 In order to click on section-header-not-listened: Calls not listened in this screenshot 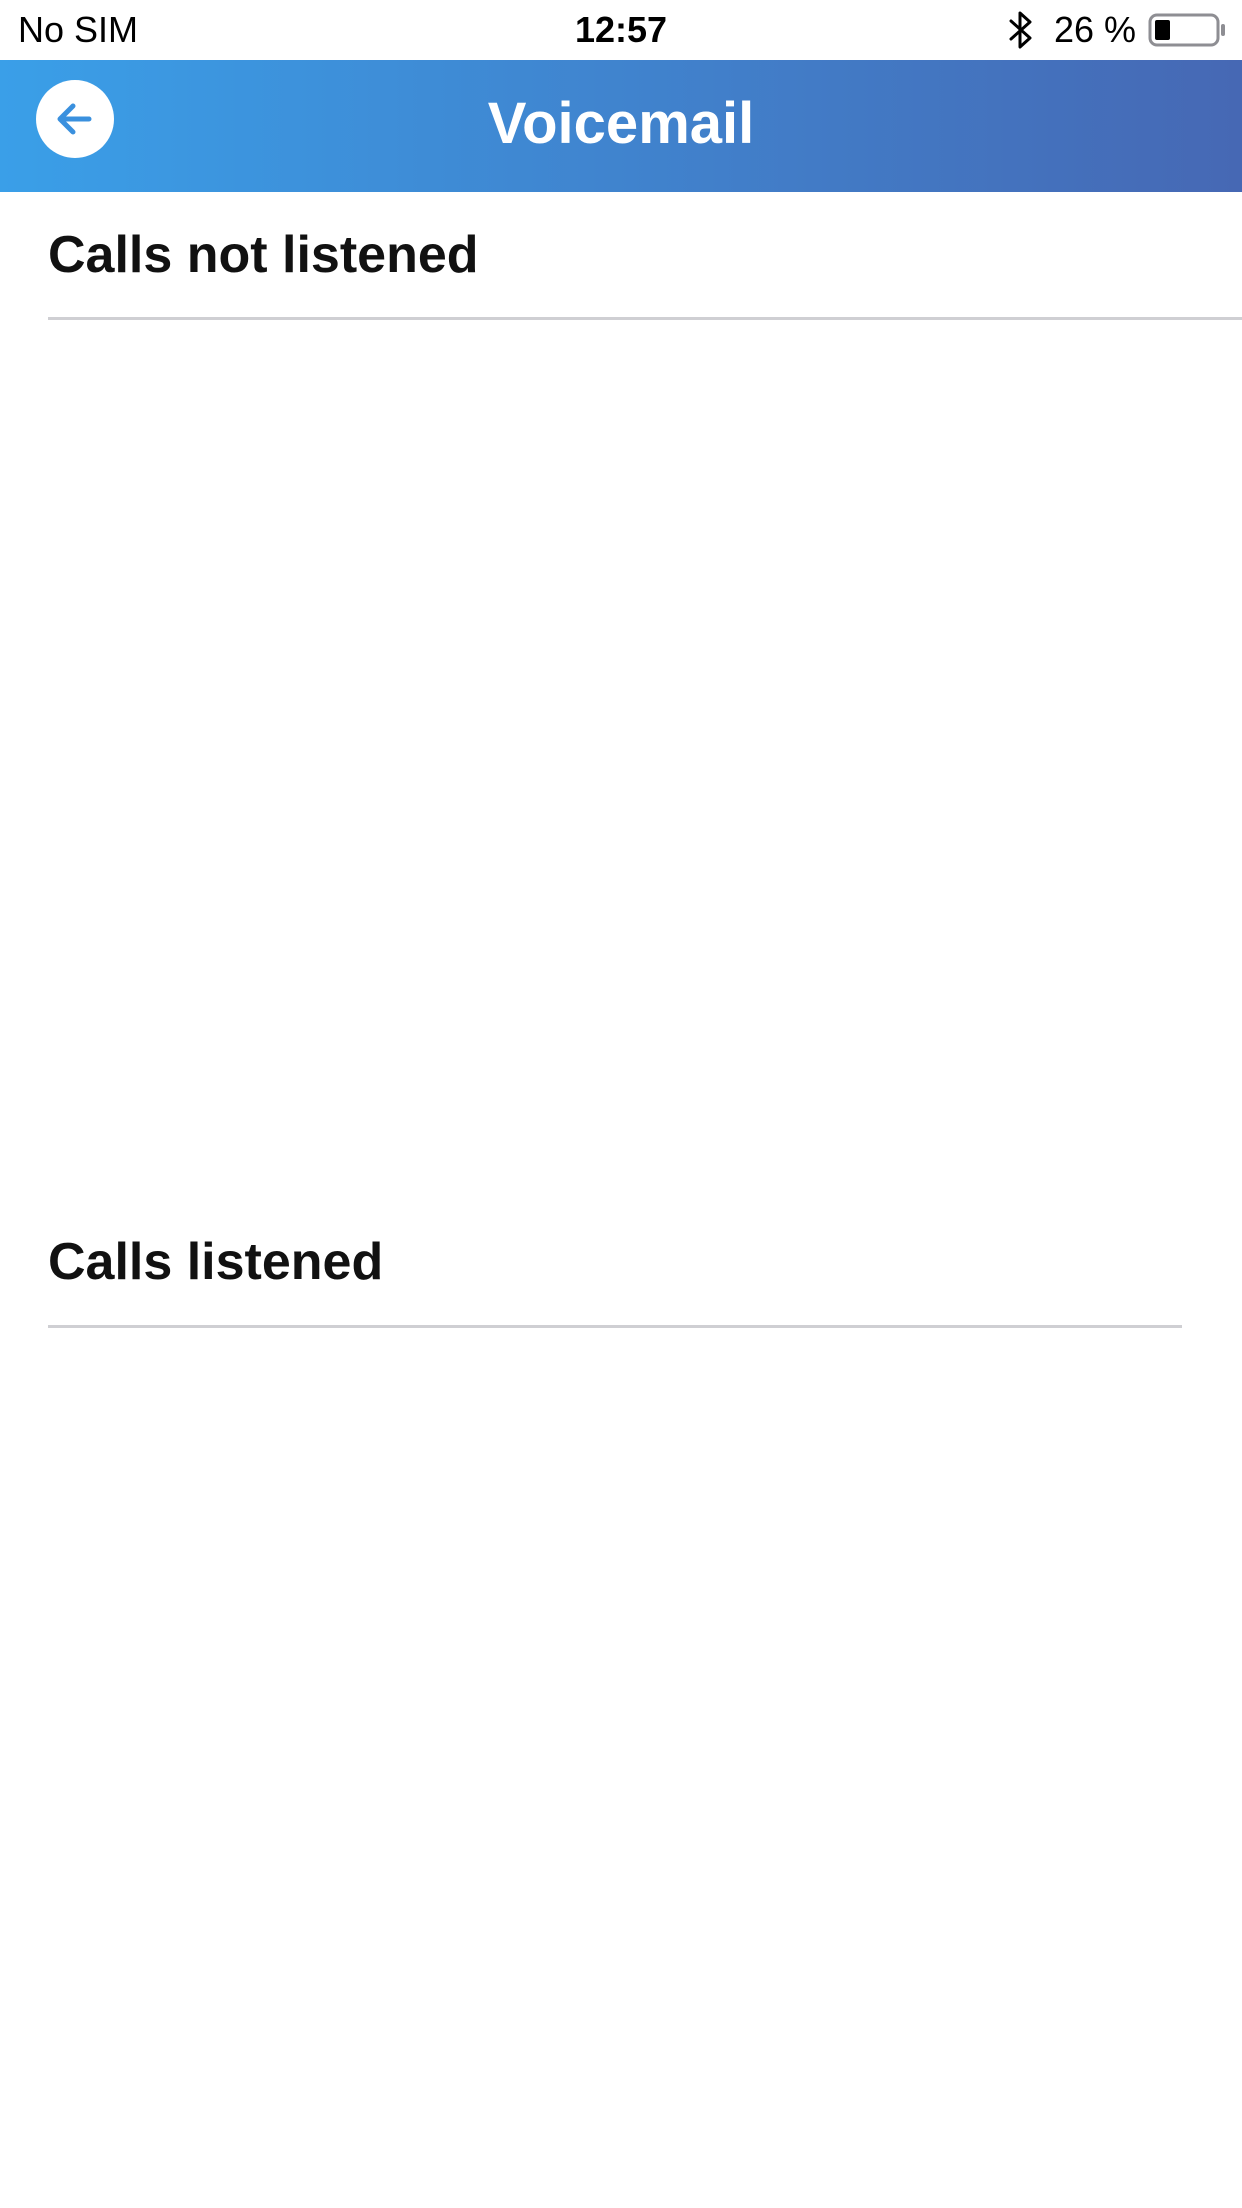, I will do `click(263, 255)`.